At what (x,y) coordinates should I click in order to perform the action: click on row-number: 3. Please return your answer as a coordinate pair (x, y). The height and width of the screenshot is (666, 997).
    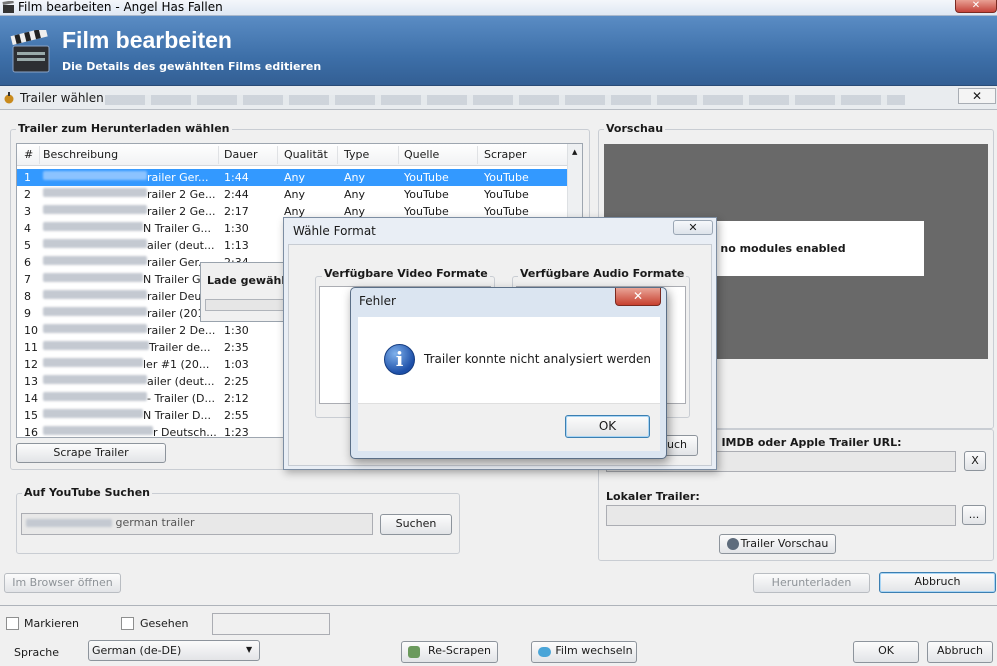
    Looking at the image, I should click on (27, 211).